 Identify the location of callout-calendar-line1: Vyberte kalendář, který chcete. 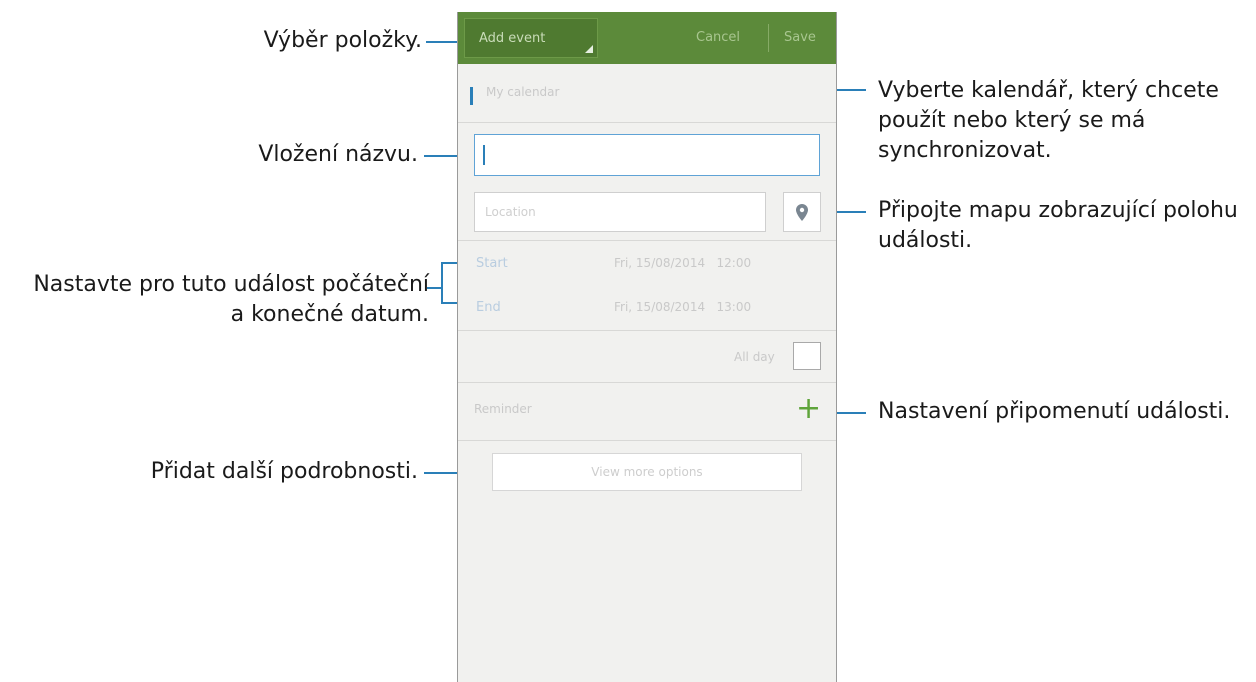
(1048, 90).